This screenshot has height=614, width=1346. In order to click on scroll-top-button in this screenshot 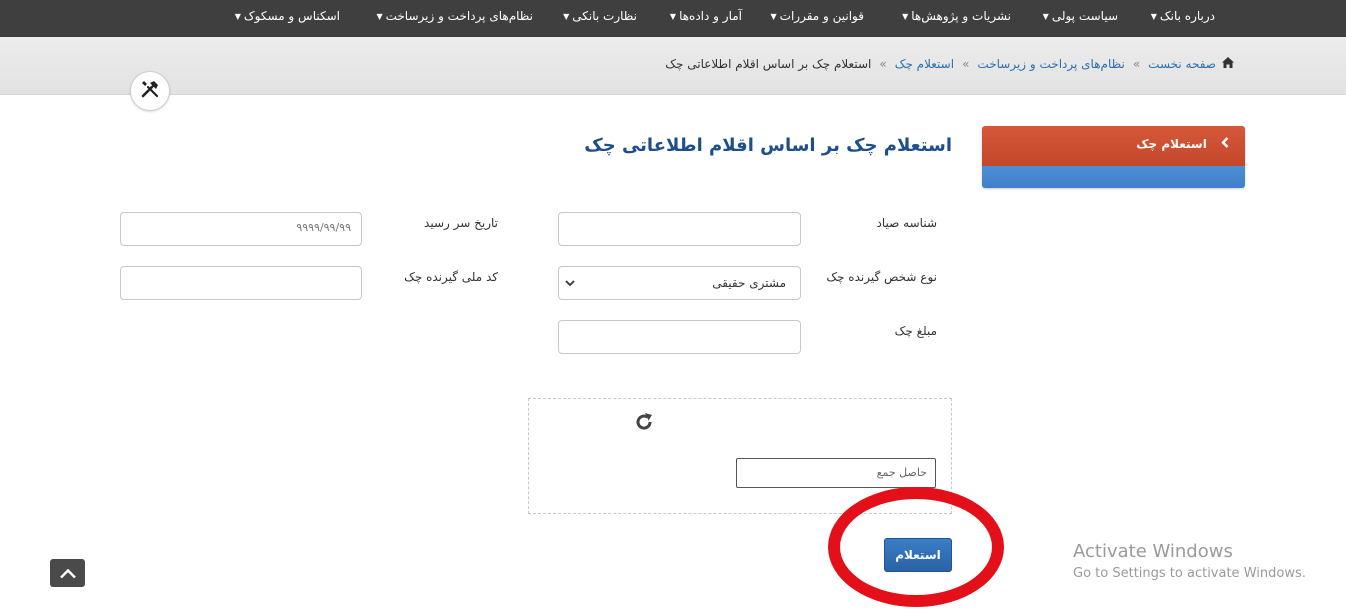, I will do `click(67, 573)`.